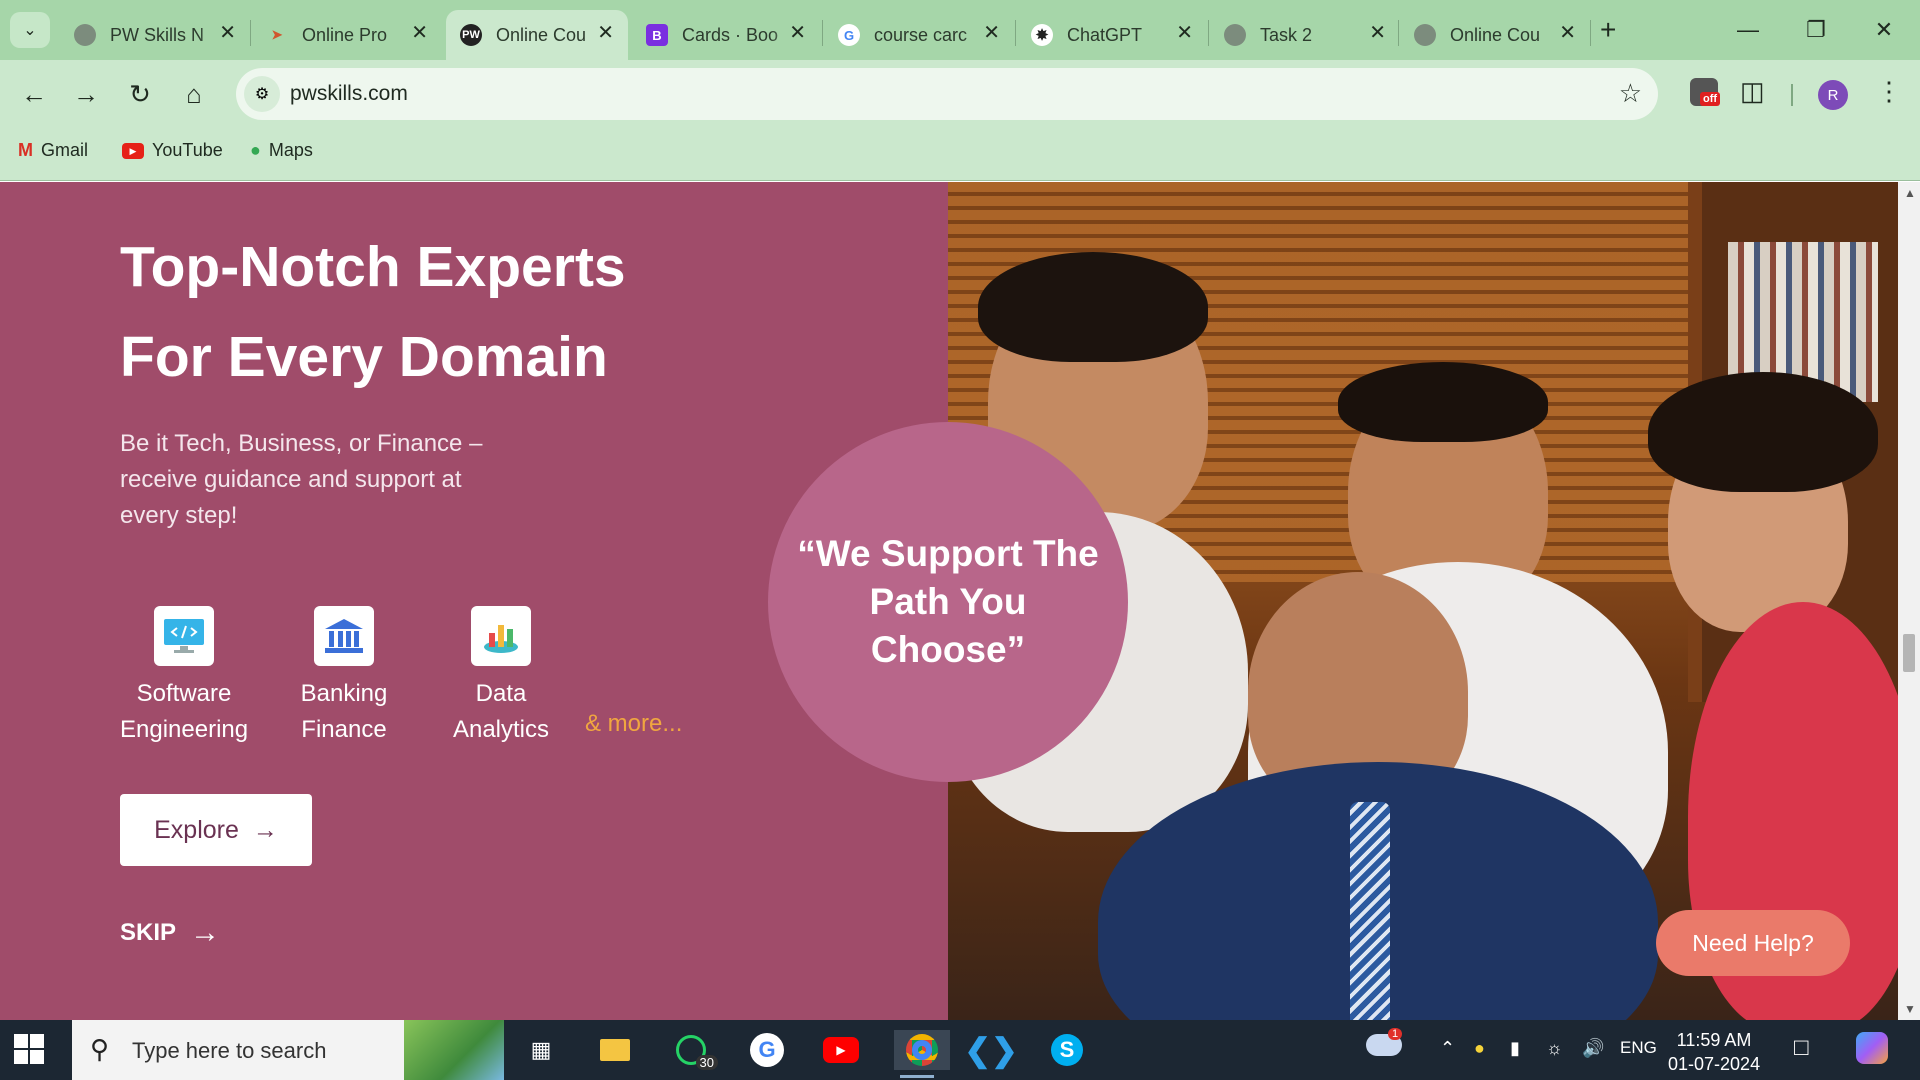 This screenshot has height=1080, width=1920. Describe the element at coordinates (347, 35) in the screenshot. I see `tab-2: ➤ Online Pro ✕` at that location.